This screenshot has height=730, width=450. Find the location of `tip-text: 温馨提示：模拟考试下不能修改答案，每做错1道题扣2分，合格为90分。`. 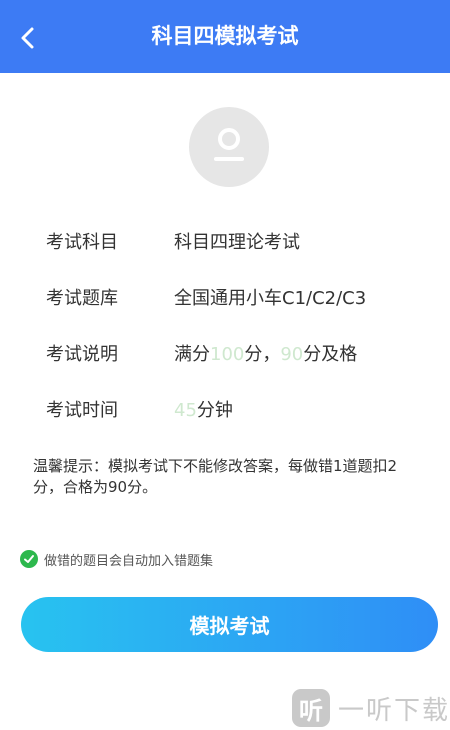

tip-text: 温馨提示：模拟考试下不能修改答案，每做错1道题扣2分，合格为90分。 is located at coordinates (215, 476).